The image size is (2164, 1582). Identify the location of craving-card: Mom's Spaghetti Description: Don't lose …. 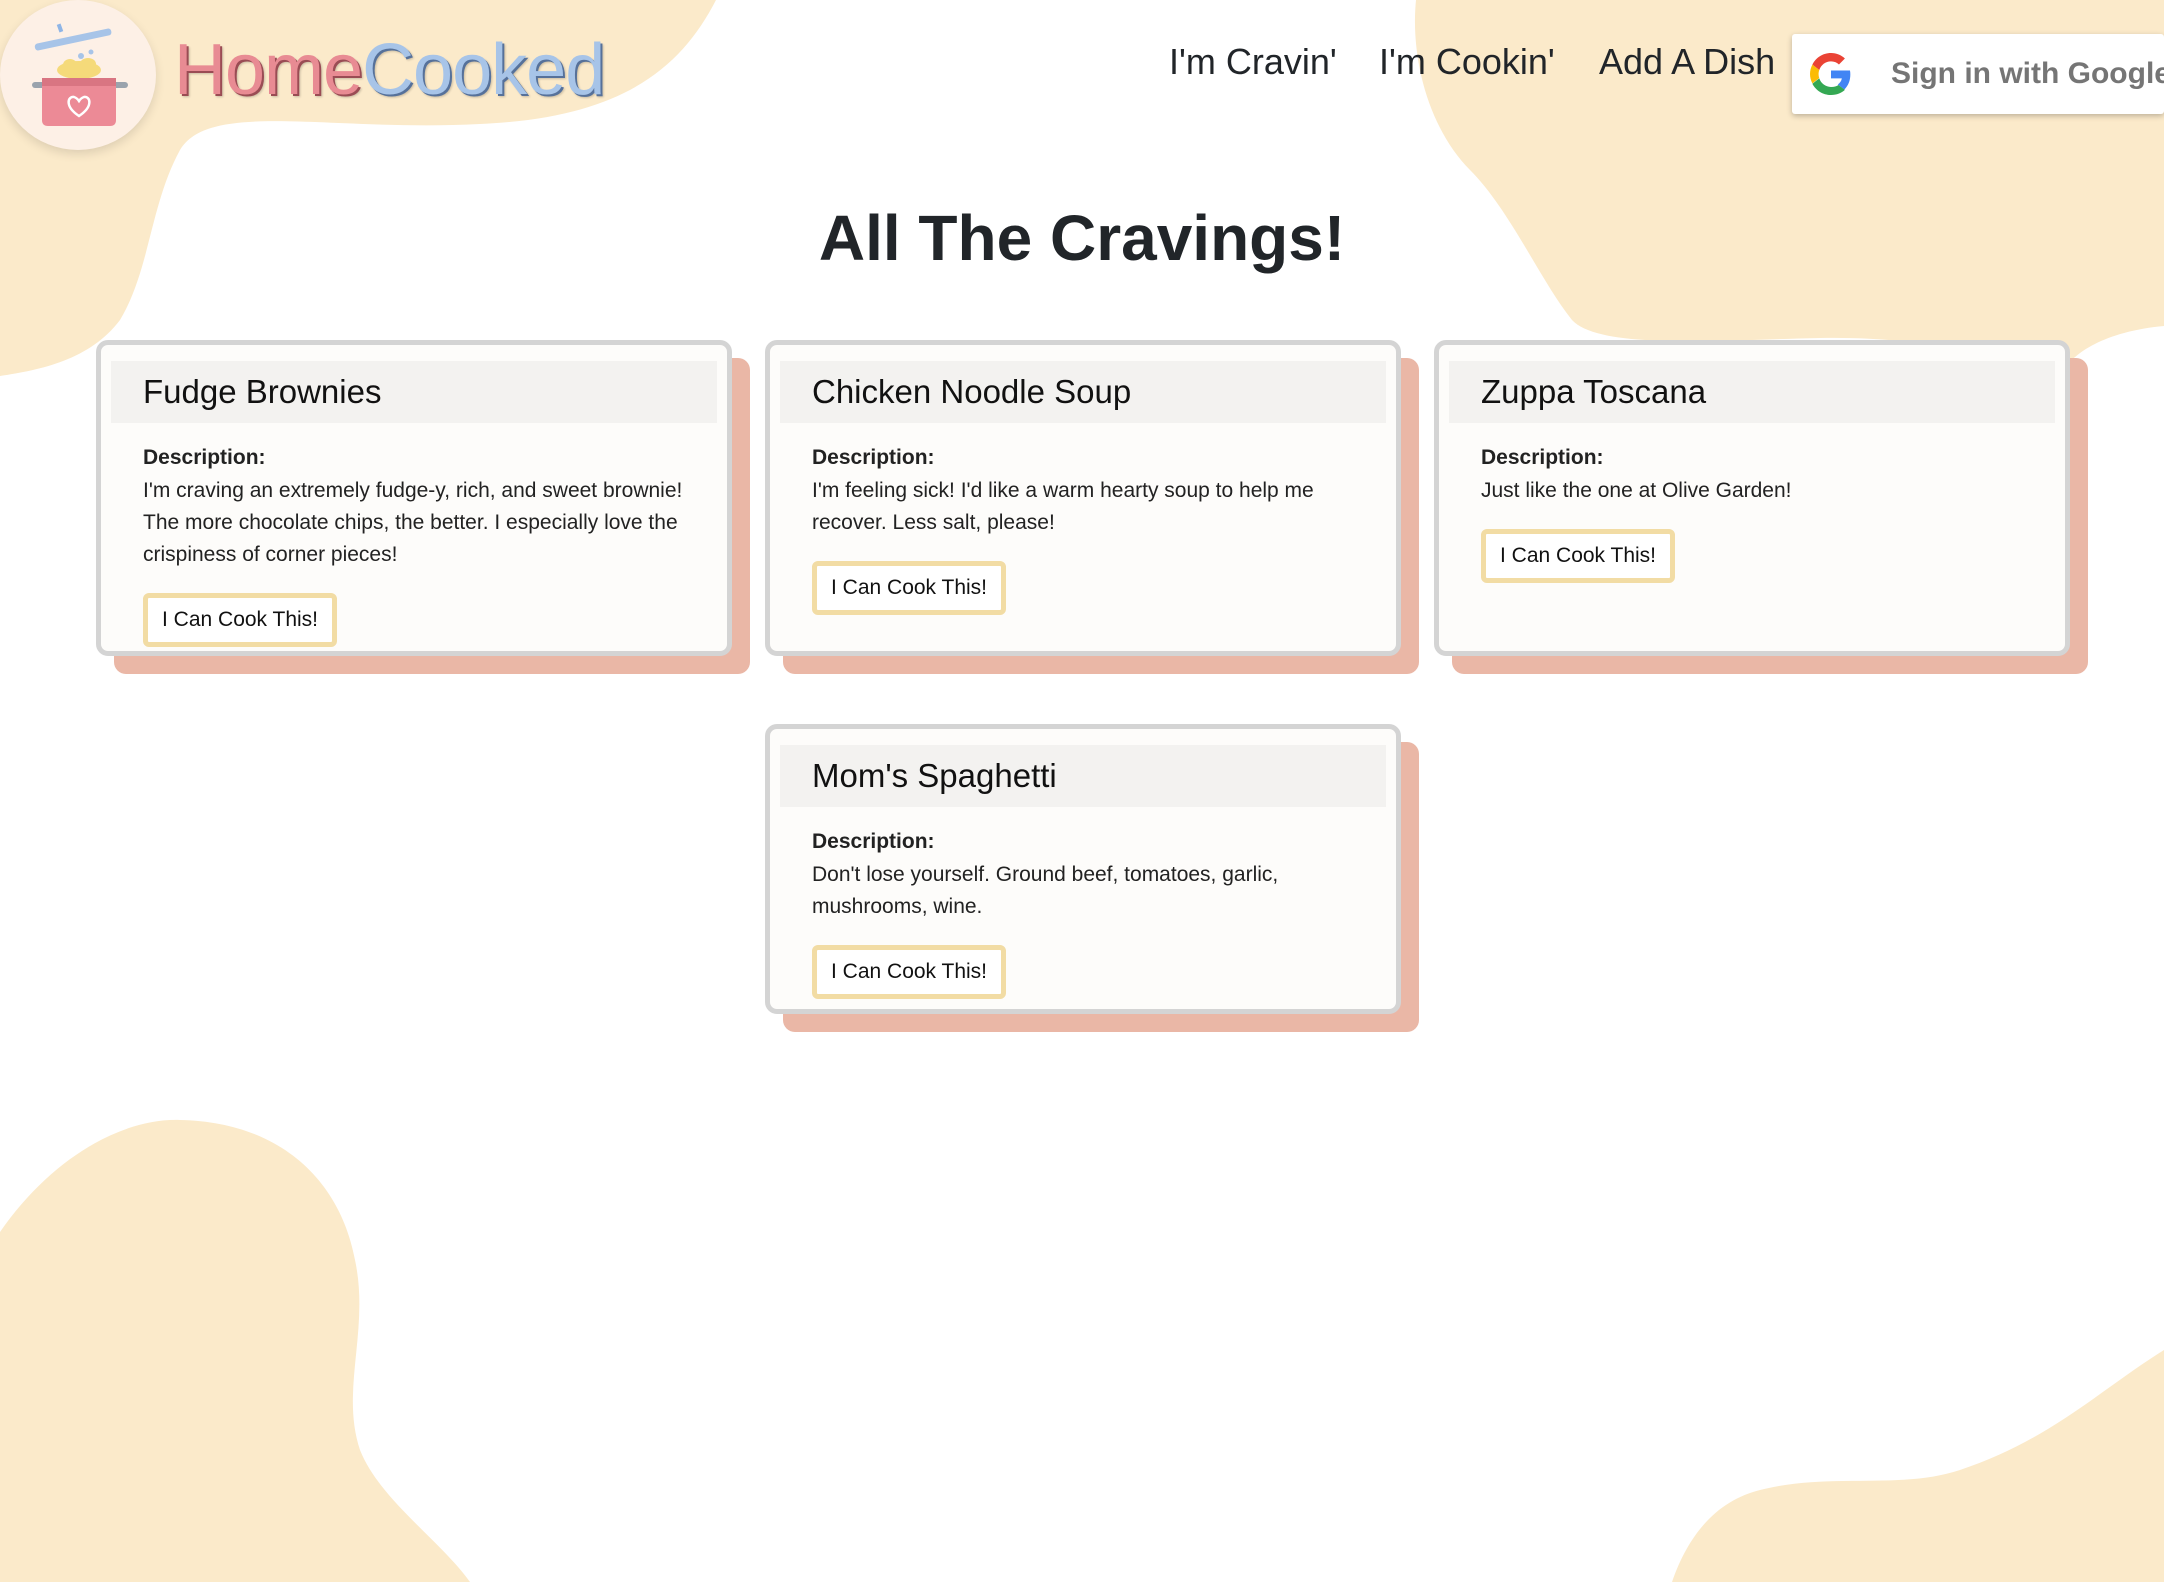
(1092, 882).